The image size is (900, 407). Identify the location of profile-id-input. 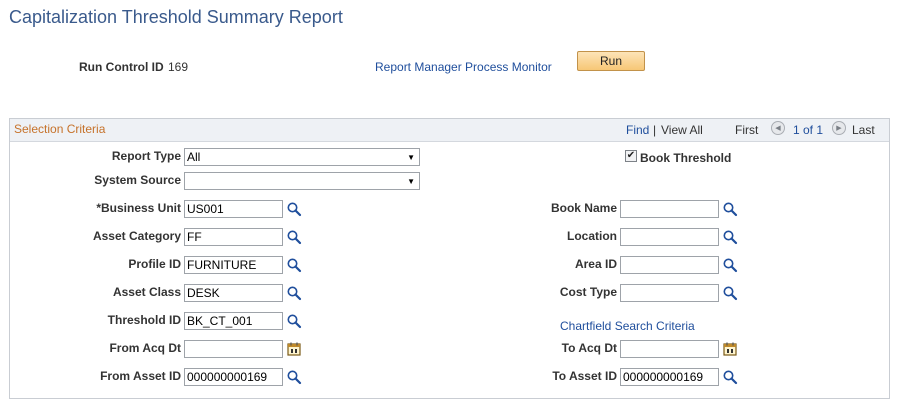
(233, 265).